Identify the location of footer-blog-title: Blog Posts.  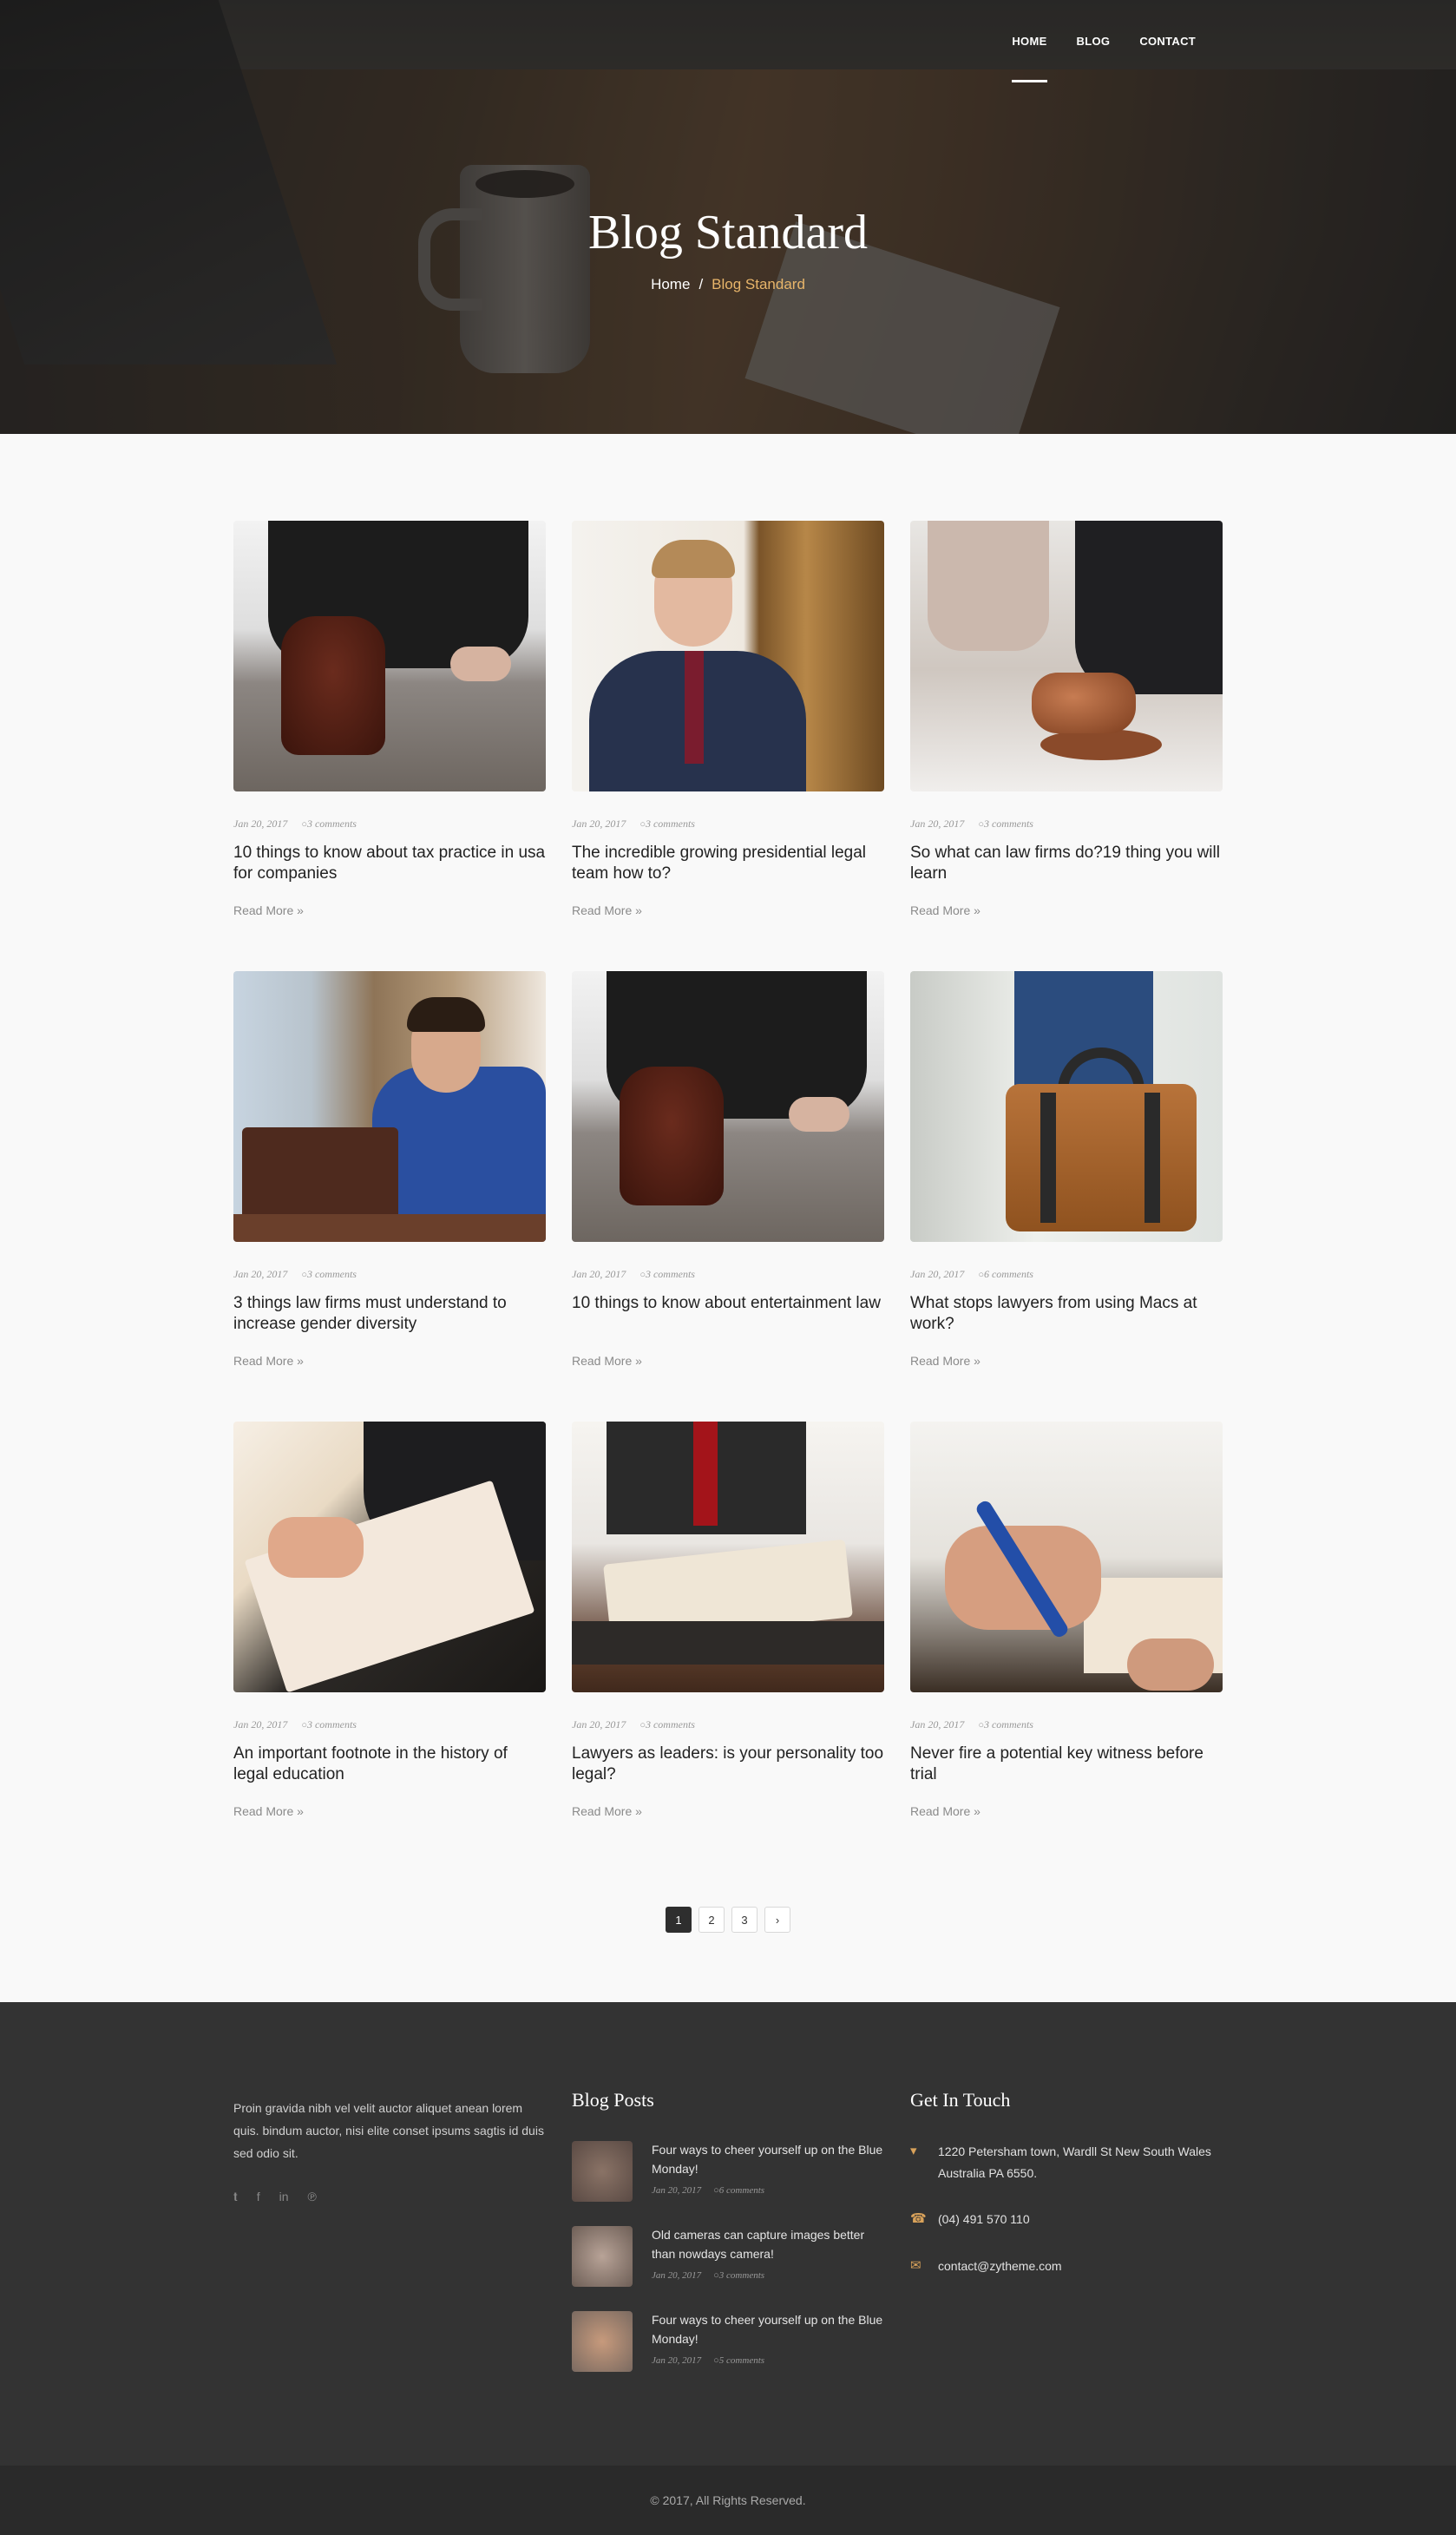
(613, 2100).